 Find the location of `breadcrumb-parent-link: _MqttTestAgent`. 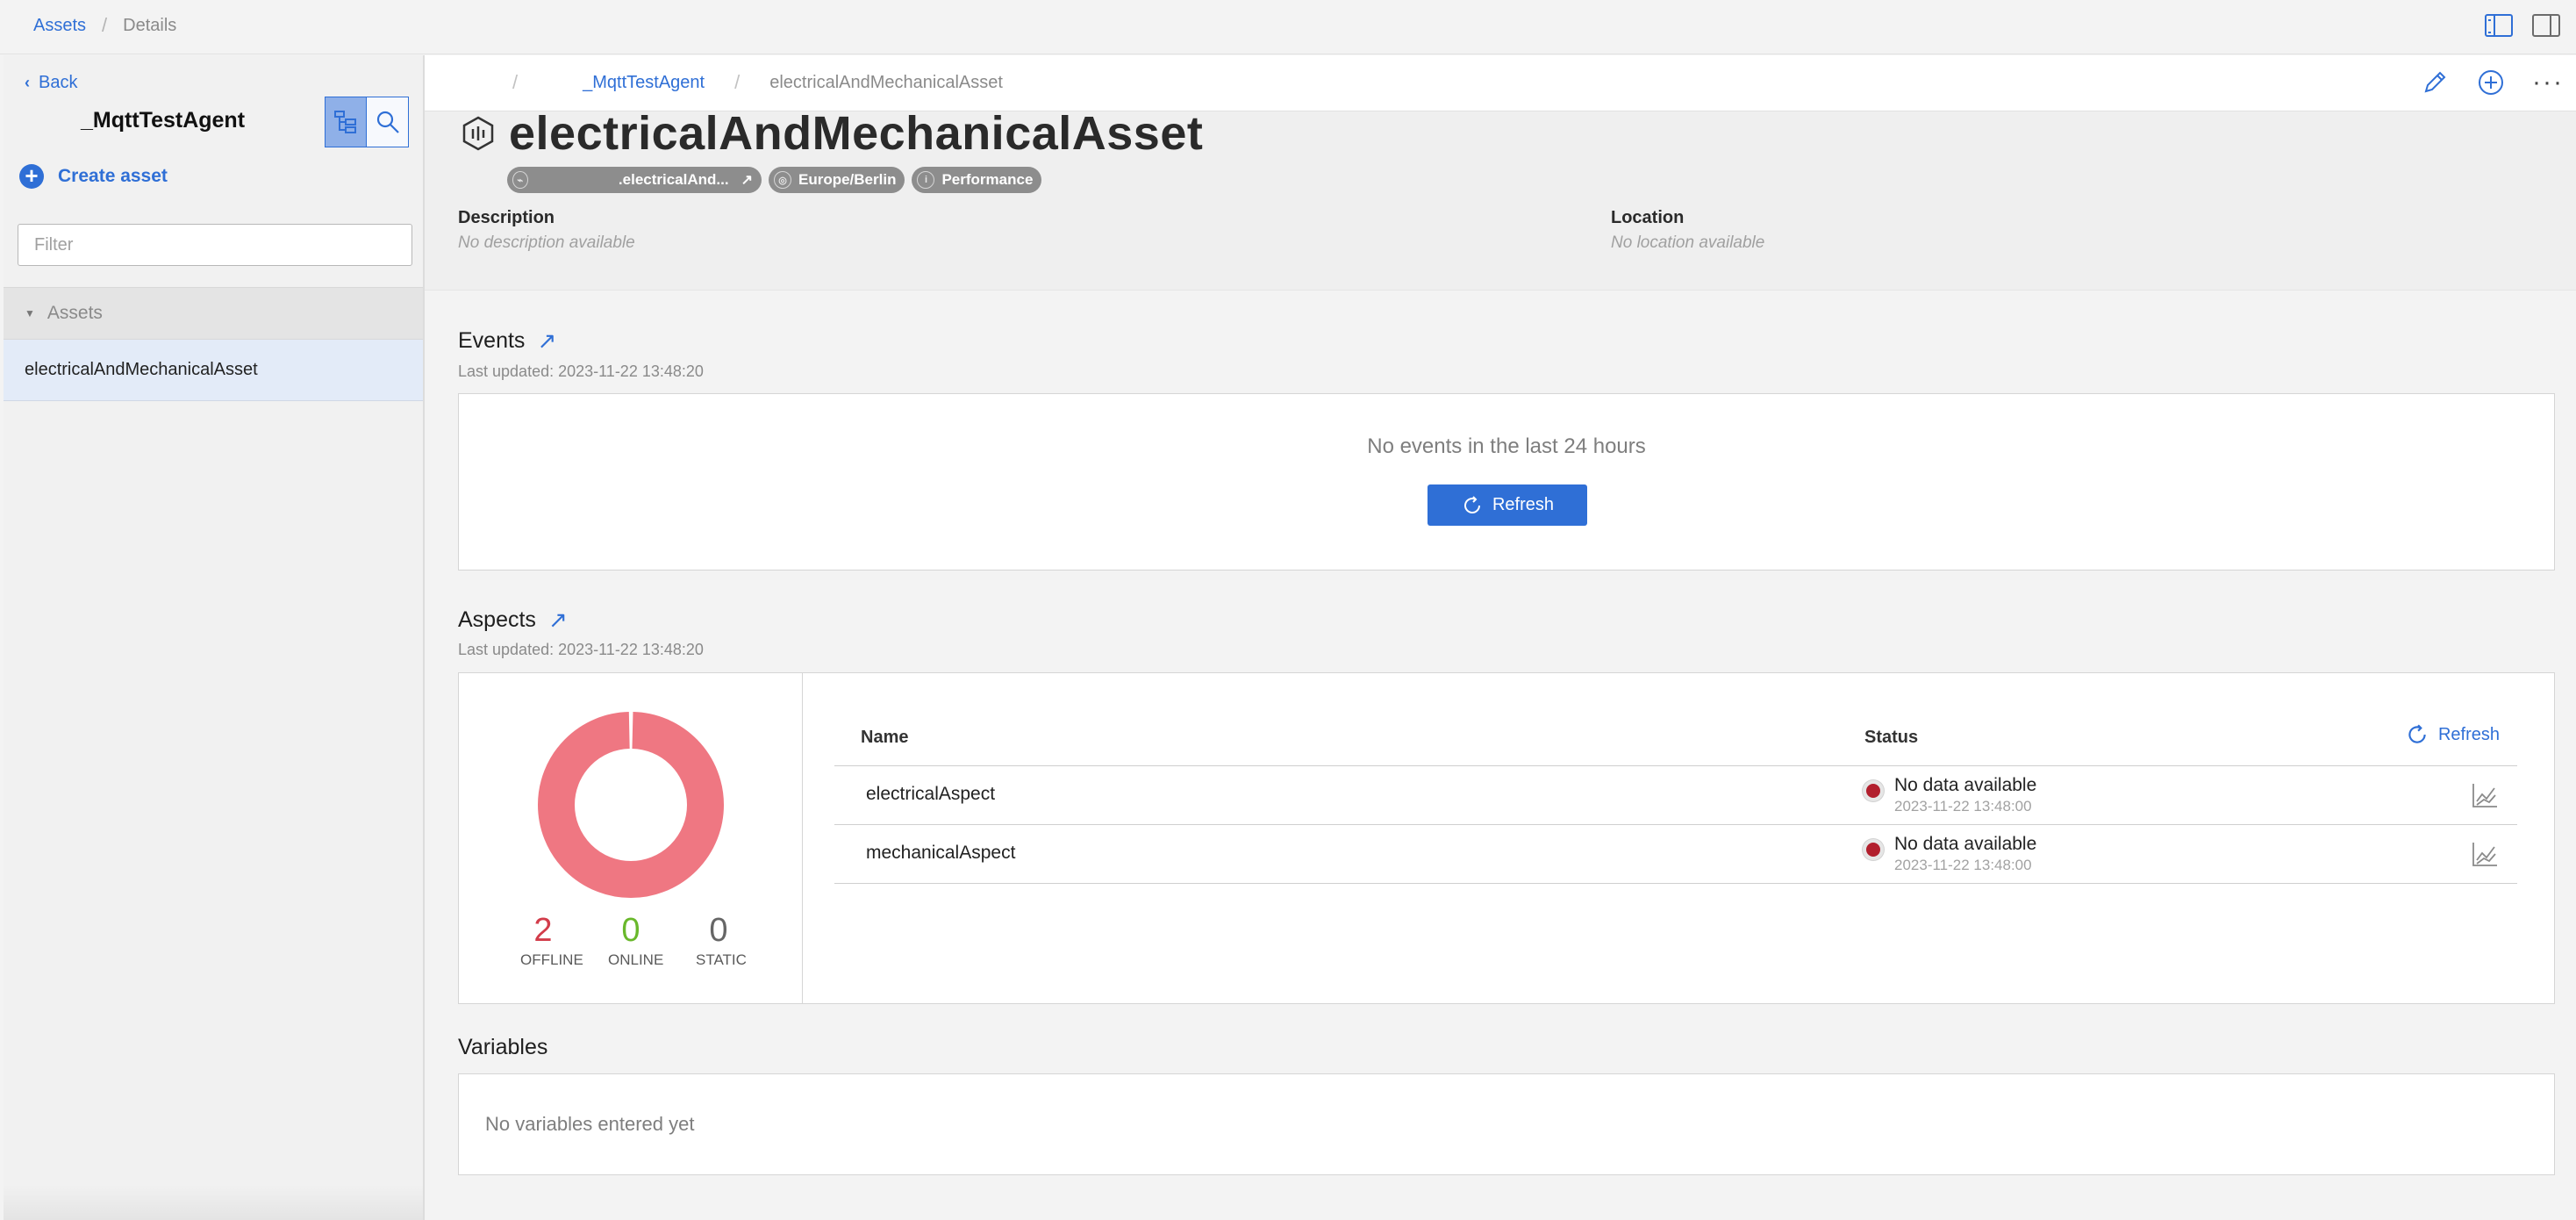

breadcrumb-parent-link: _MqttTestAgent is located at coordinates (644, 83).